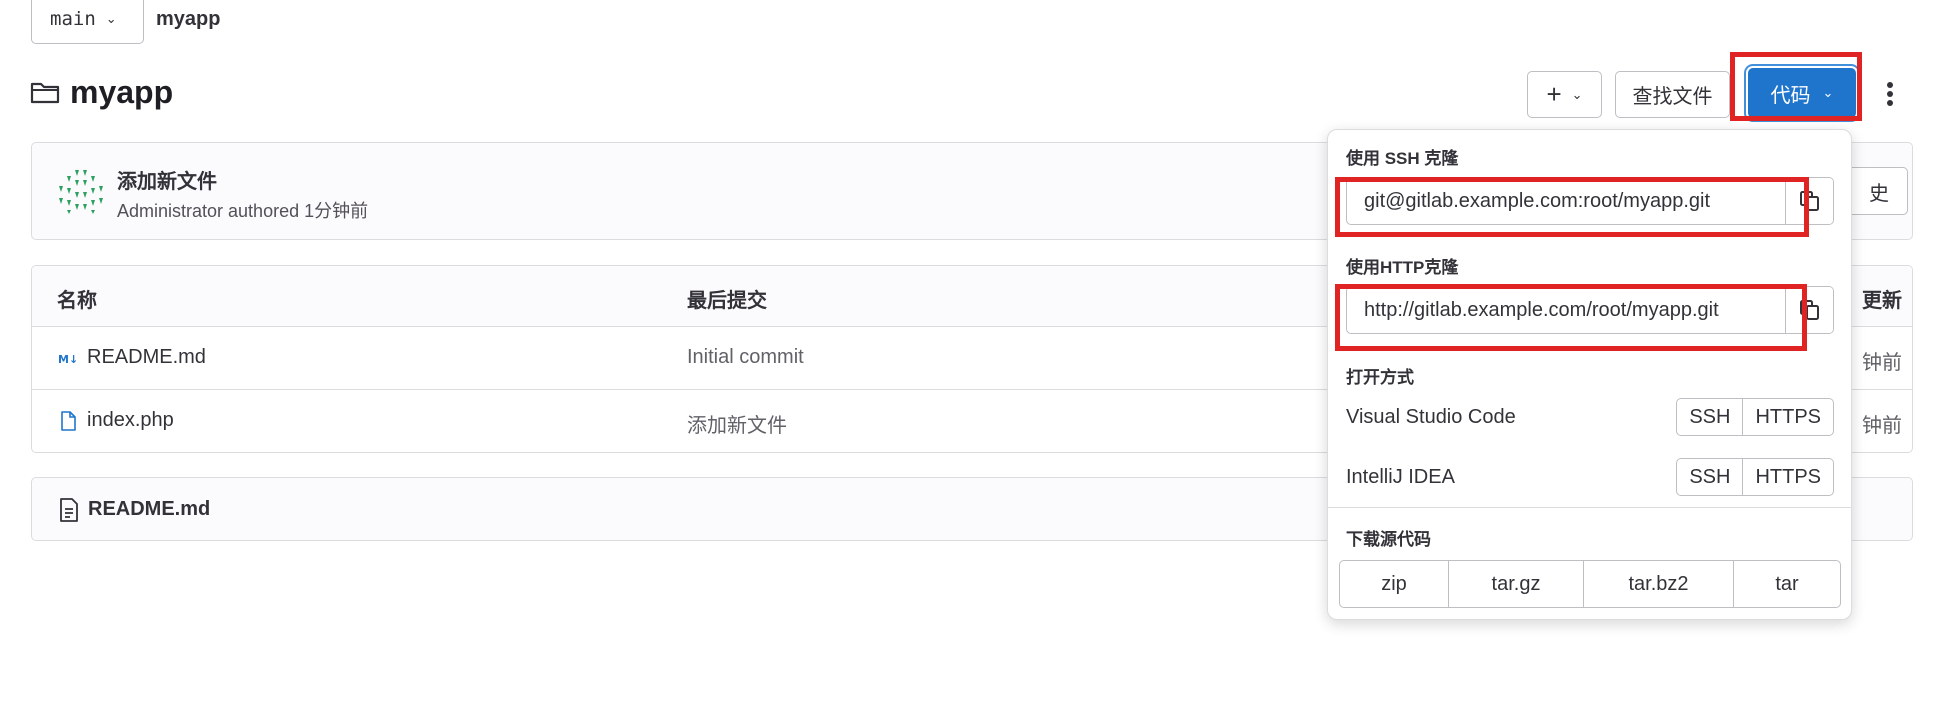 The image size is (1939, 720). Describe the element at coordinates (1672, 94) in the screenshot. I see `find-file-button: 查找文件` at that location.